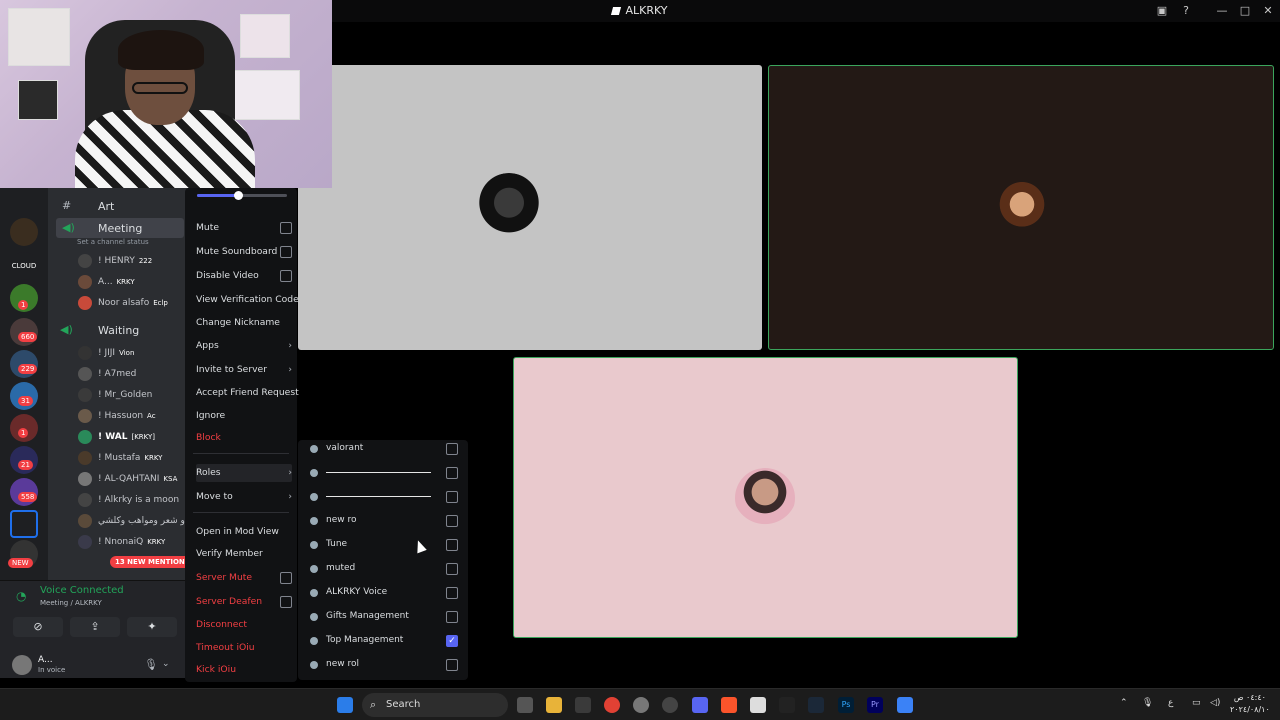  I want to click on menu-ignore: Ignore, so click(244, 416).